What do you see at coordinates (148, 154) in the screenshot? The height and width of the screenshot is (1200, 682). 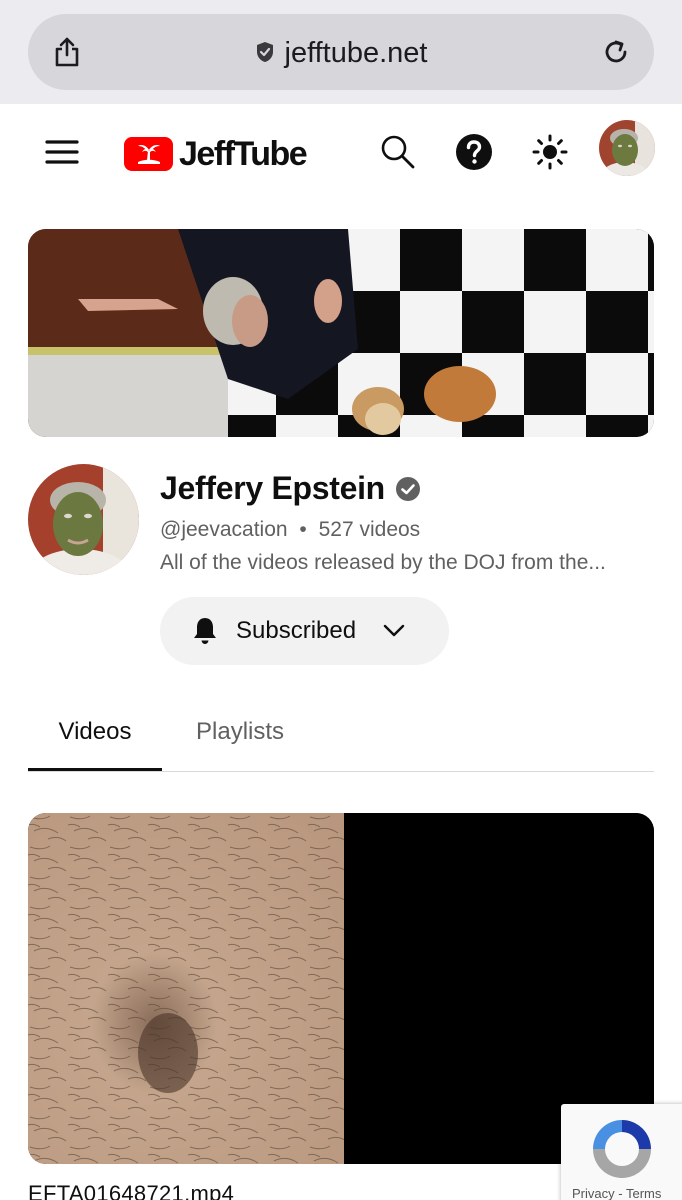 I see `palm-tree-logo-icon` at bounding box center [148, 154].